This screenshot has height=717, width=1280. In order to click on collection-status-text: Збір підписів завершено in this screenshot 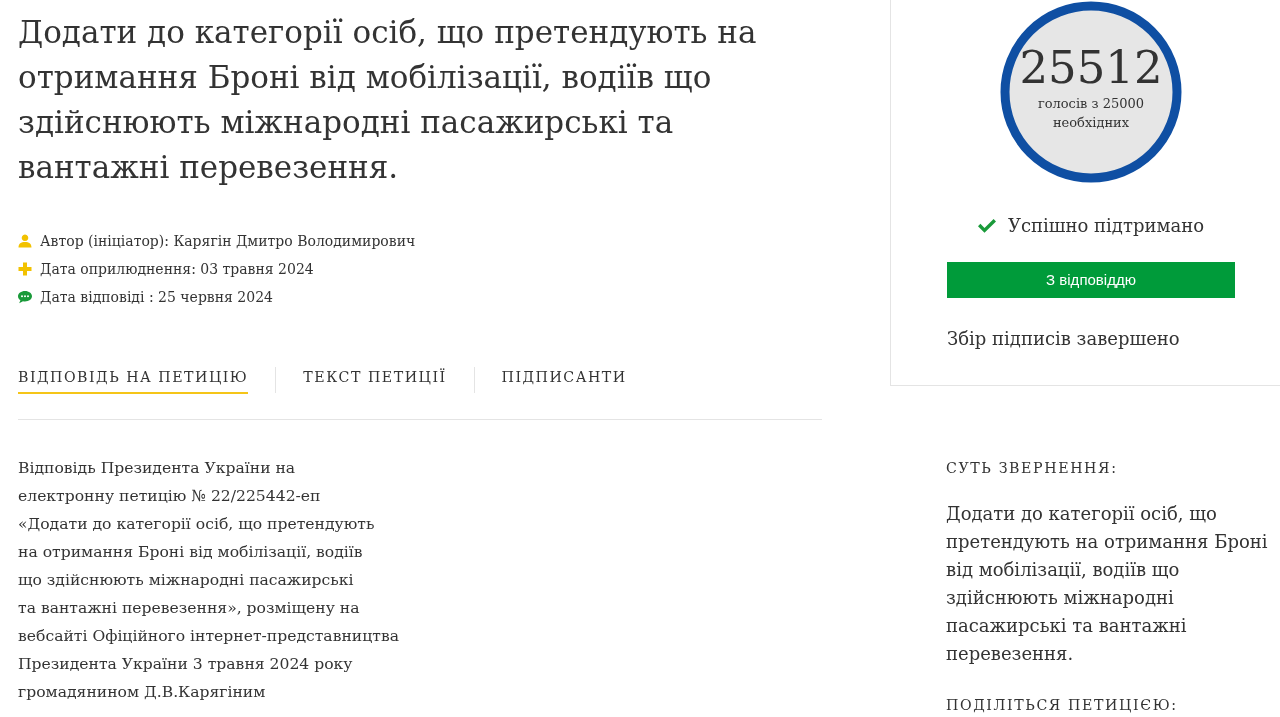, I will do `click(1063, 339)`.